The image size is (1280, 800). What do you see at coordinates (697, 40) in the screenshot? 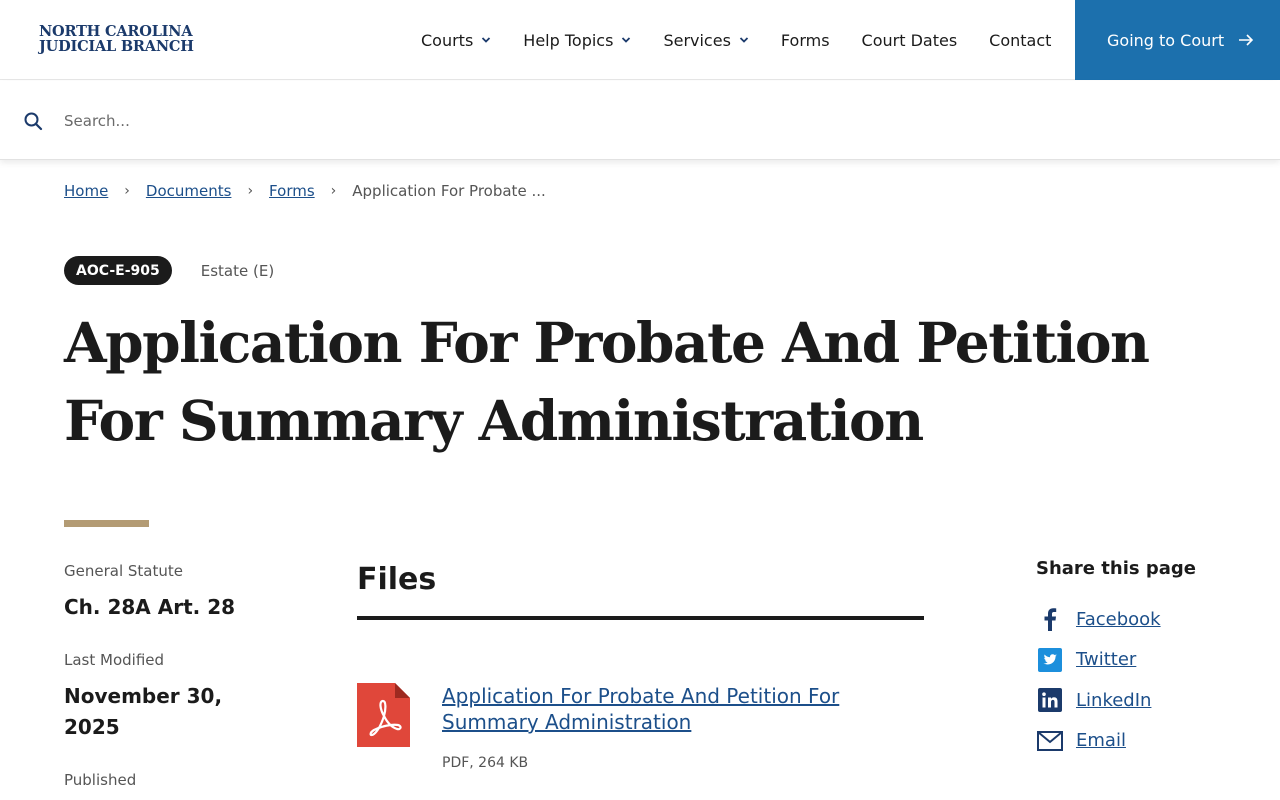
I see `nav-item-label: Services` at bounding box center [697, 40].